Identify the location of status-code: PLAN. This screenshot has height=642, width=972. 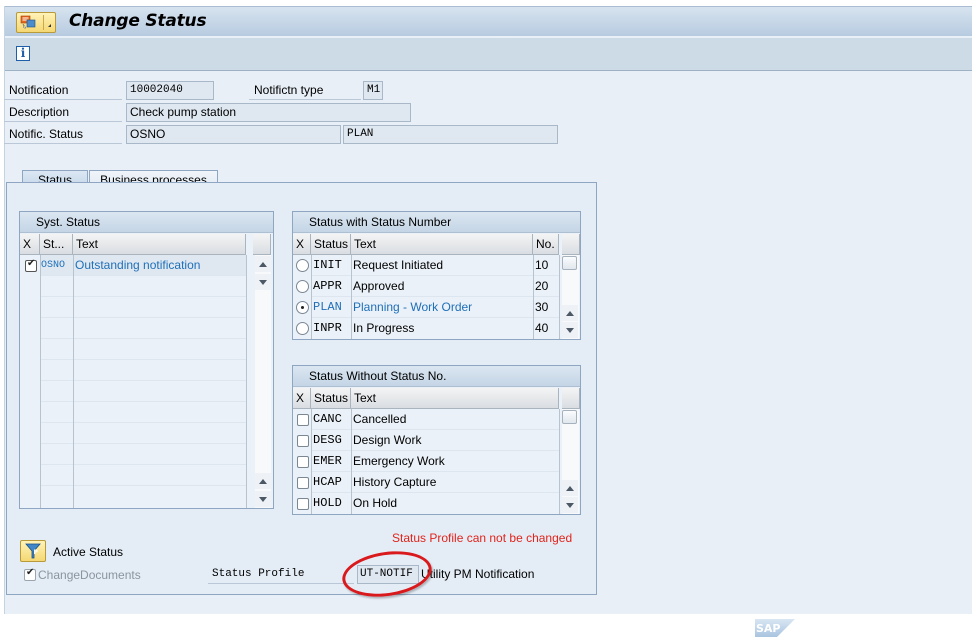
(327, 307).